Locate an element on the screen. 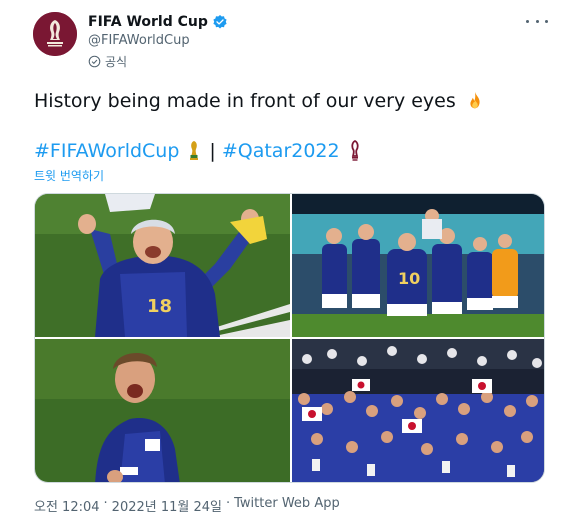 This screenshot has width=580, height=524. tweet-date: 2022년 11월 24일 is located at coordinates (167, 505).